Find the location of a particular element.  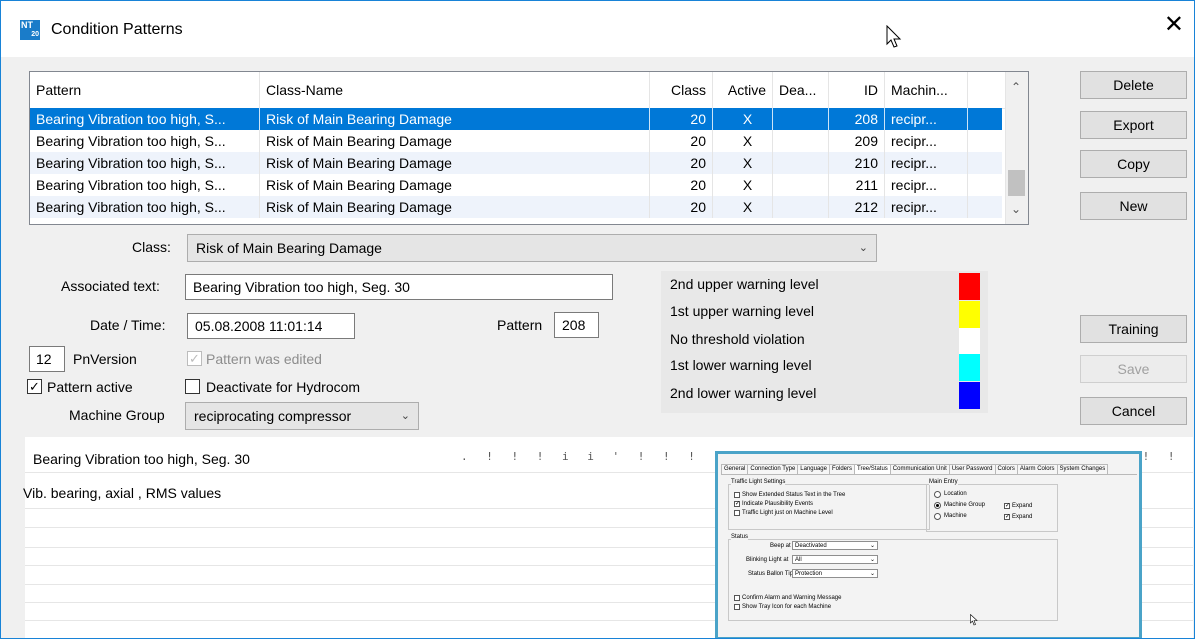

settings-tab: Colors is located at coordinates (1006, 469).